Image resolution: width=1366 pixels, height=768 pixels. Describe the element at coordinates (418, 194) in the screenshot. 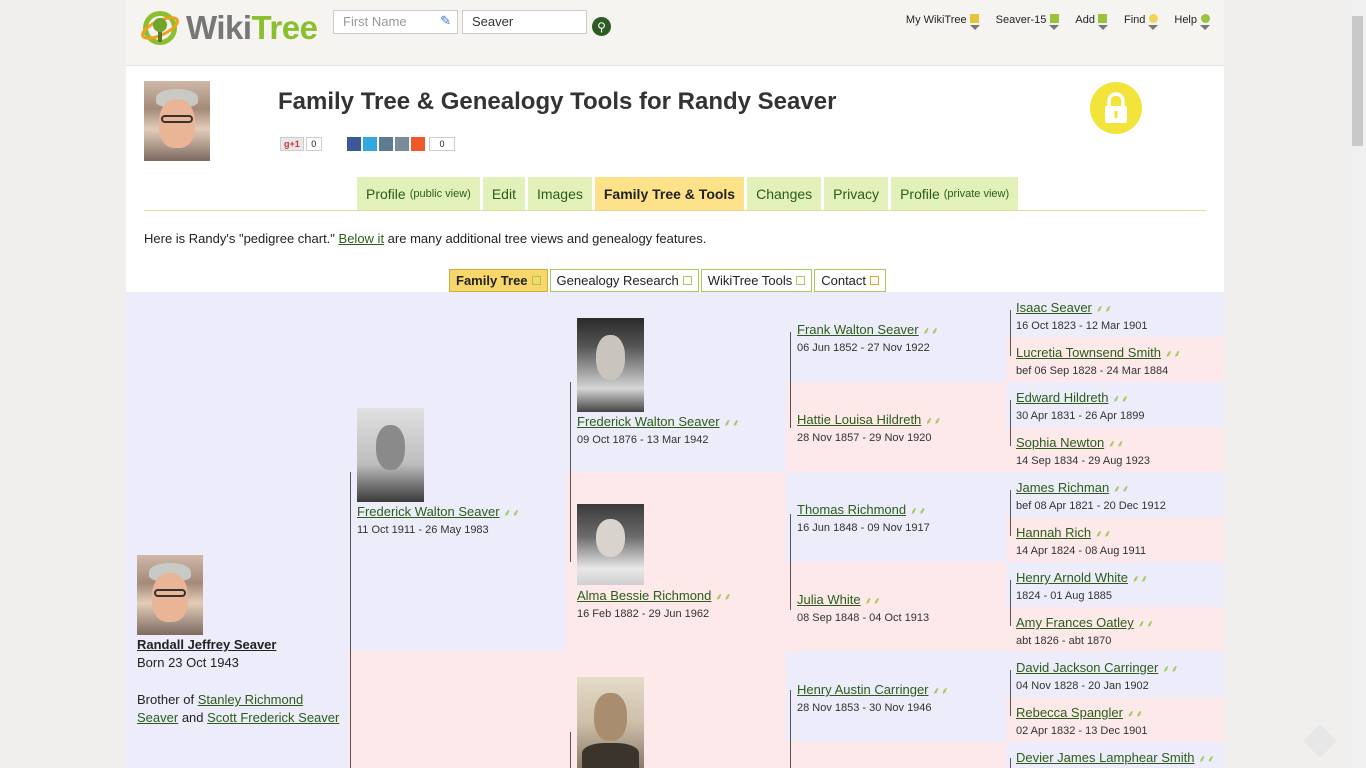

I see `tab-profile-public: Profile (public view)` at that location.